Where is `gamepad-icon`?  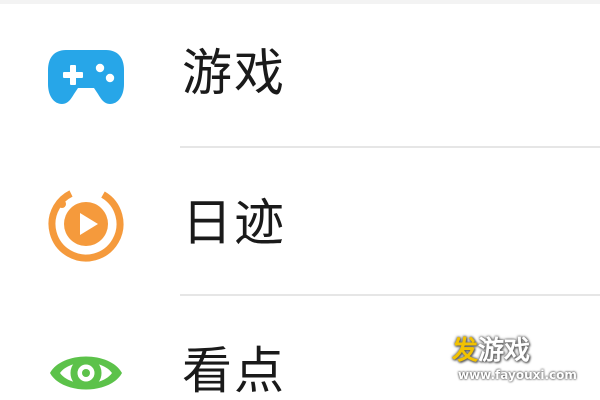
gamepad-icon is located at coordinates (86, 74).